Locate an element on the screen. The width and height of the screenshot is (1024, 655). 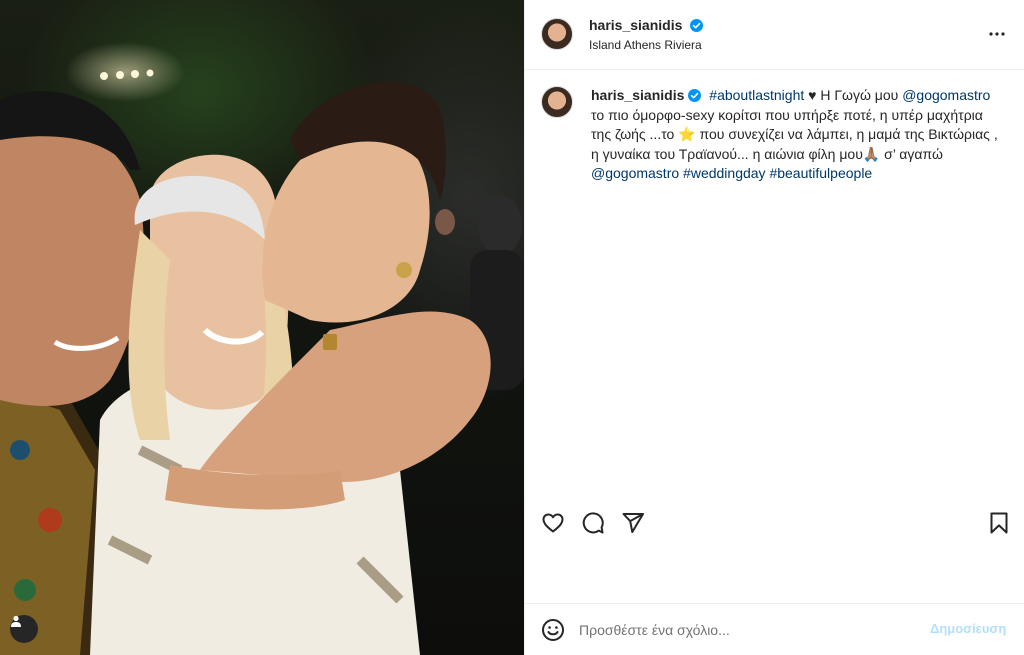
post-actions is located at coordinates (774, 523).